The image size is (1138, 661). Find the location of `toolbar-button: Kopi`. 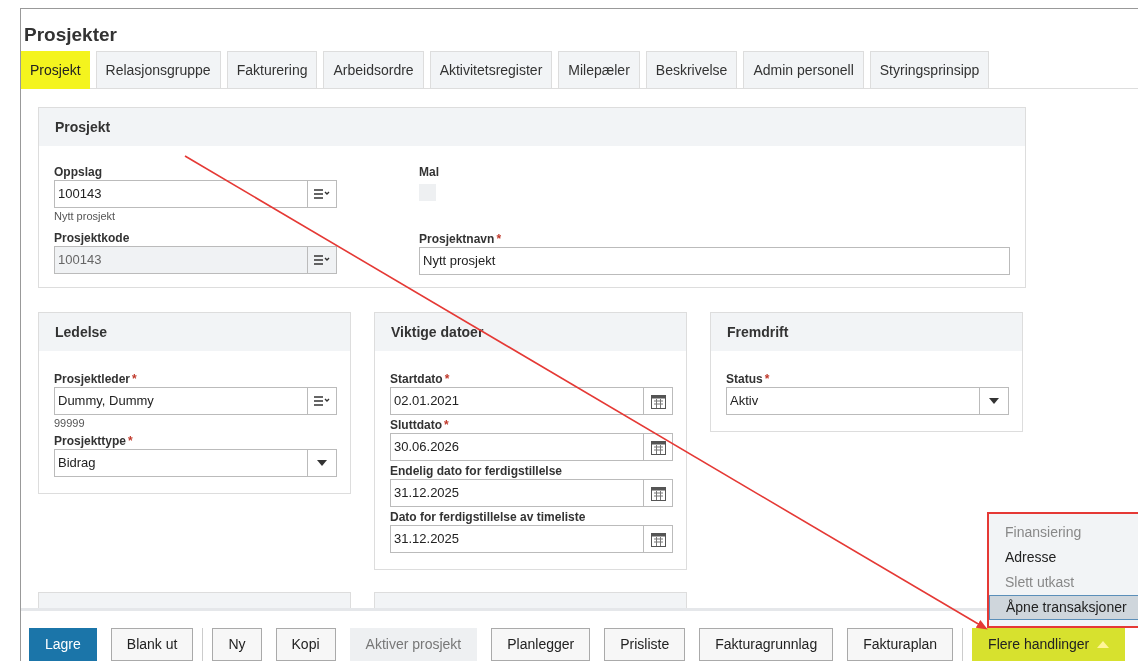

toolbar-button: Kopi is located at coordinates (305, 644).